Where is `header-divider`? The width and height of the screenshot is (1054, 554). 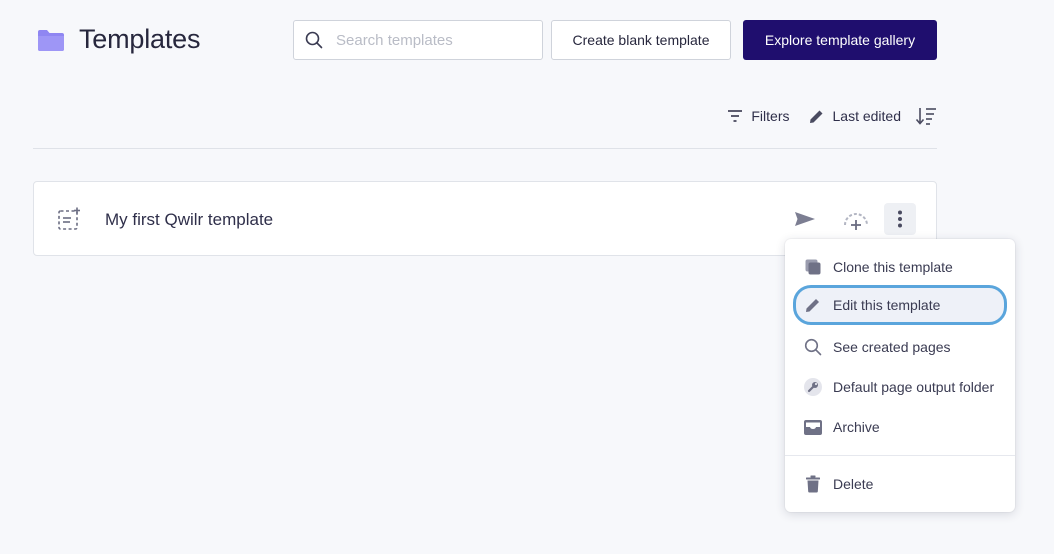 header-divider is located at coordinates (485, 148).